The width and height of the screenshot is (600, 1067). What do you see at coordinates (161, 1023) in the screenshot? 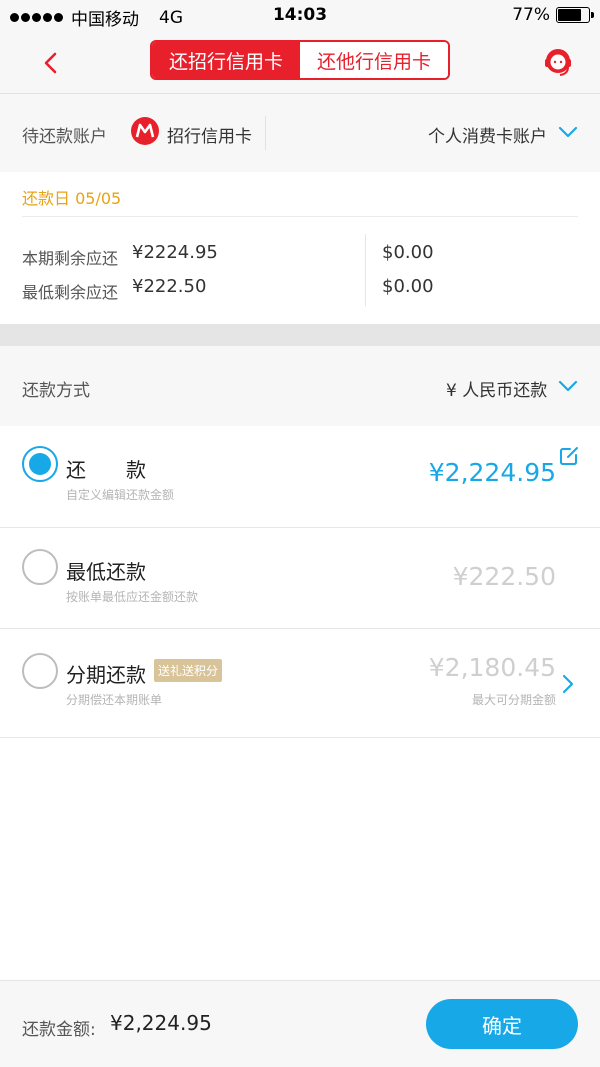
I see `repay-amount-total: ¥2,224.95` at bounding box center [161, 1023].